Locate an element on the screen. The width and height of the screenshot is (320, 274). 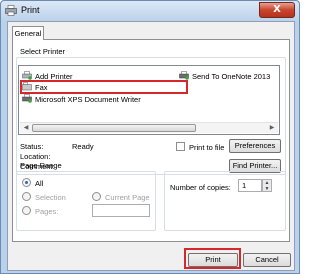
status-value: Ready is located at coordinates (83, 146).